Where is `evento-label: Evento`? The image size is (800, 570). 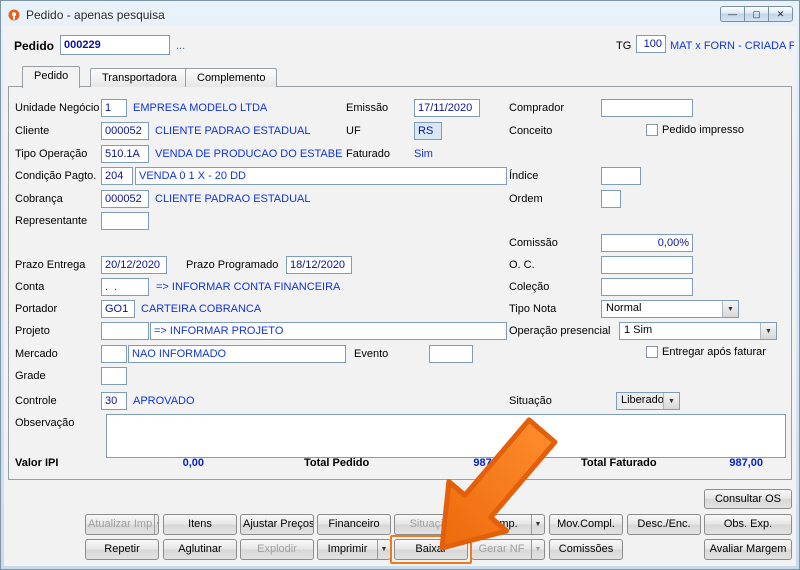
evento-label: Evento is located at coordinates (371, 354).